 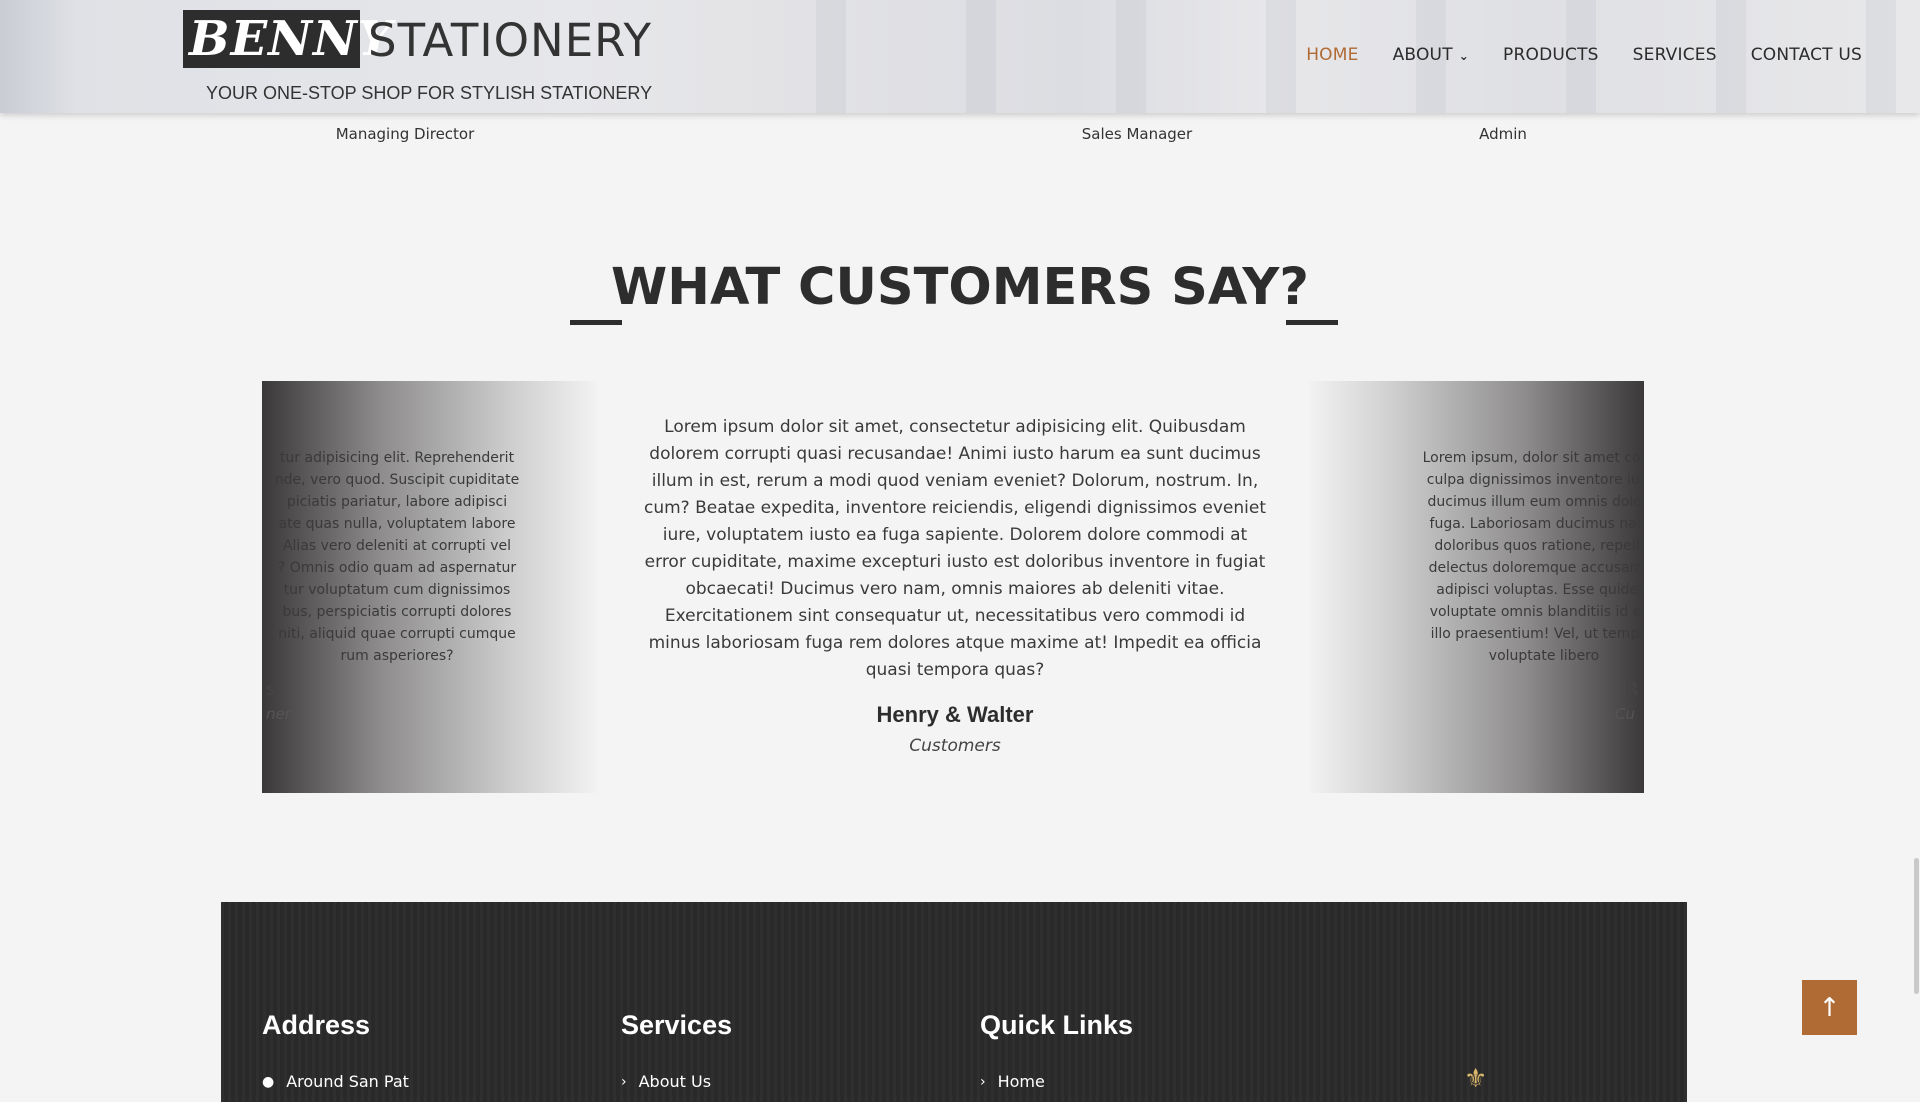 I want to click on nav-products-label: PRODUCTS, so click(x=1551, y=55).